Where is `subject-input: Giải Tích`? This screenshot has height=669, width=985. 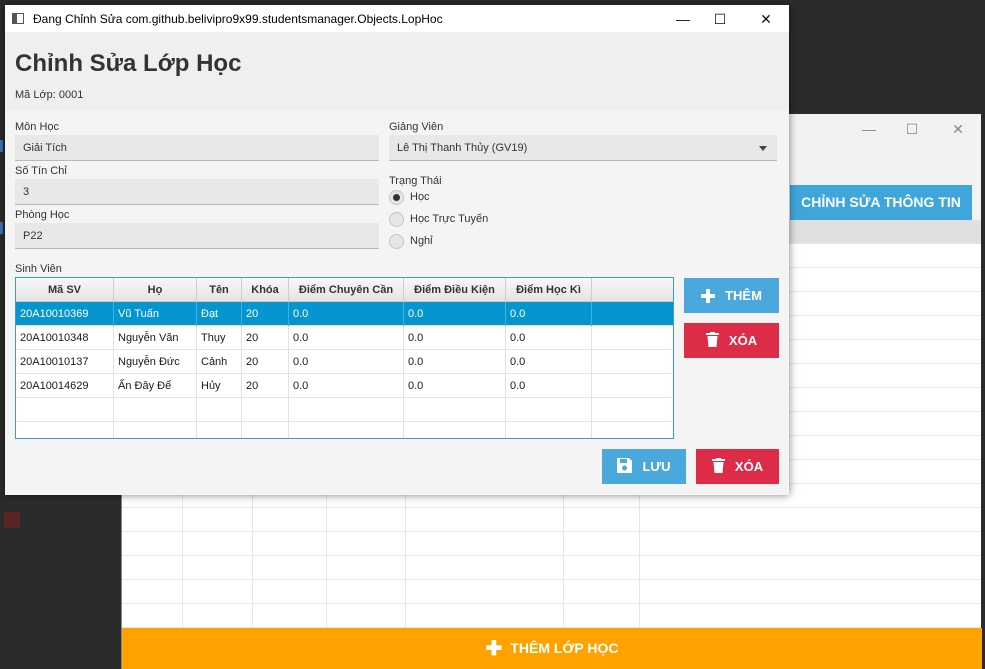 subject-input: Giải Tích is located at coordinates (197, 148).